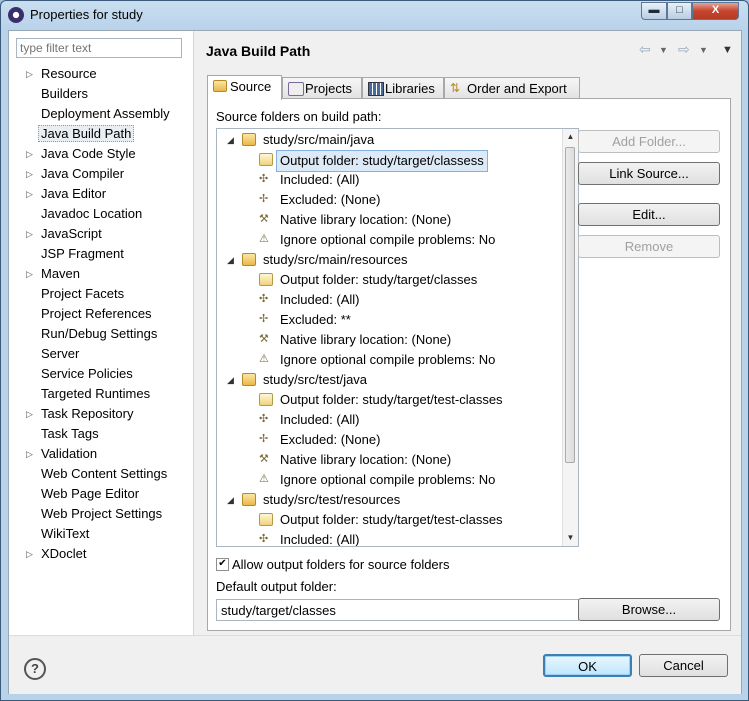 The width and height of the screenshot is (749, 701). Describe the element at coordinates (61, 273) in the screenshot. I see `nav-item-label: Maven` at that location.